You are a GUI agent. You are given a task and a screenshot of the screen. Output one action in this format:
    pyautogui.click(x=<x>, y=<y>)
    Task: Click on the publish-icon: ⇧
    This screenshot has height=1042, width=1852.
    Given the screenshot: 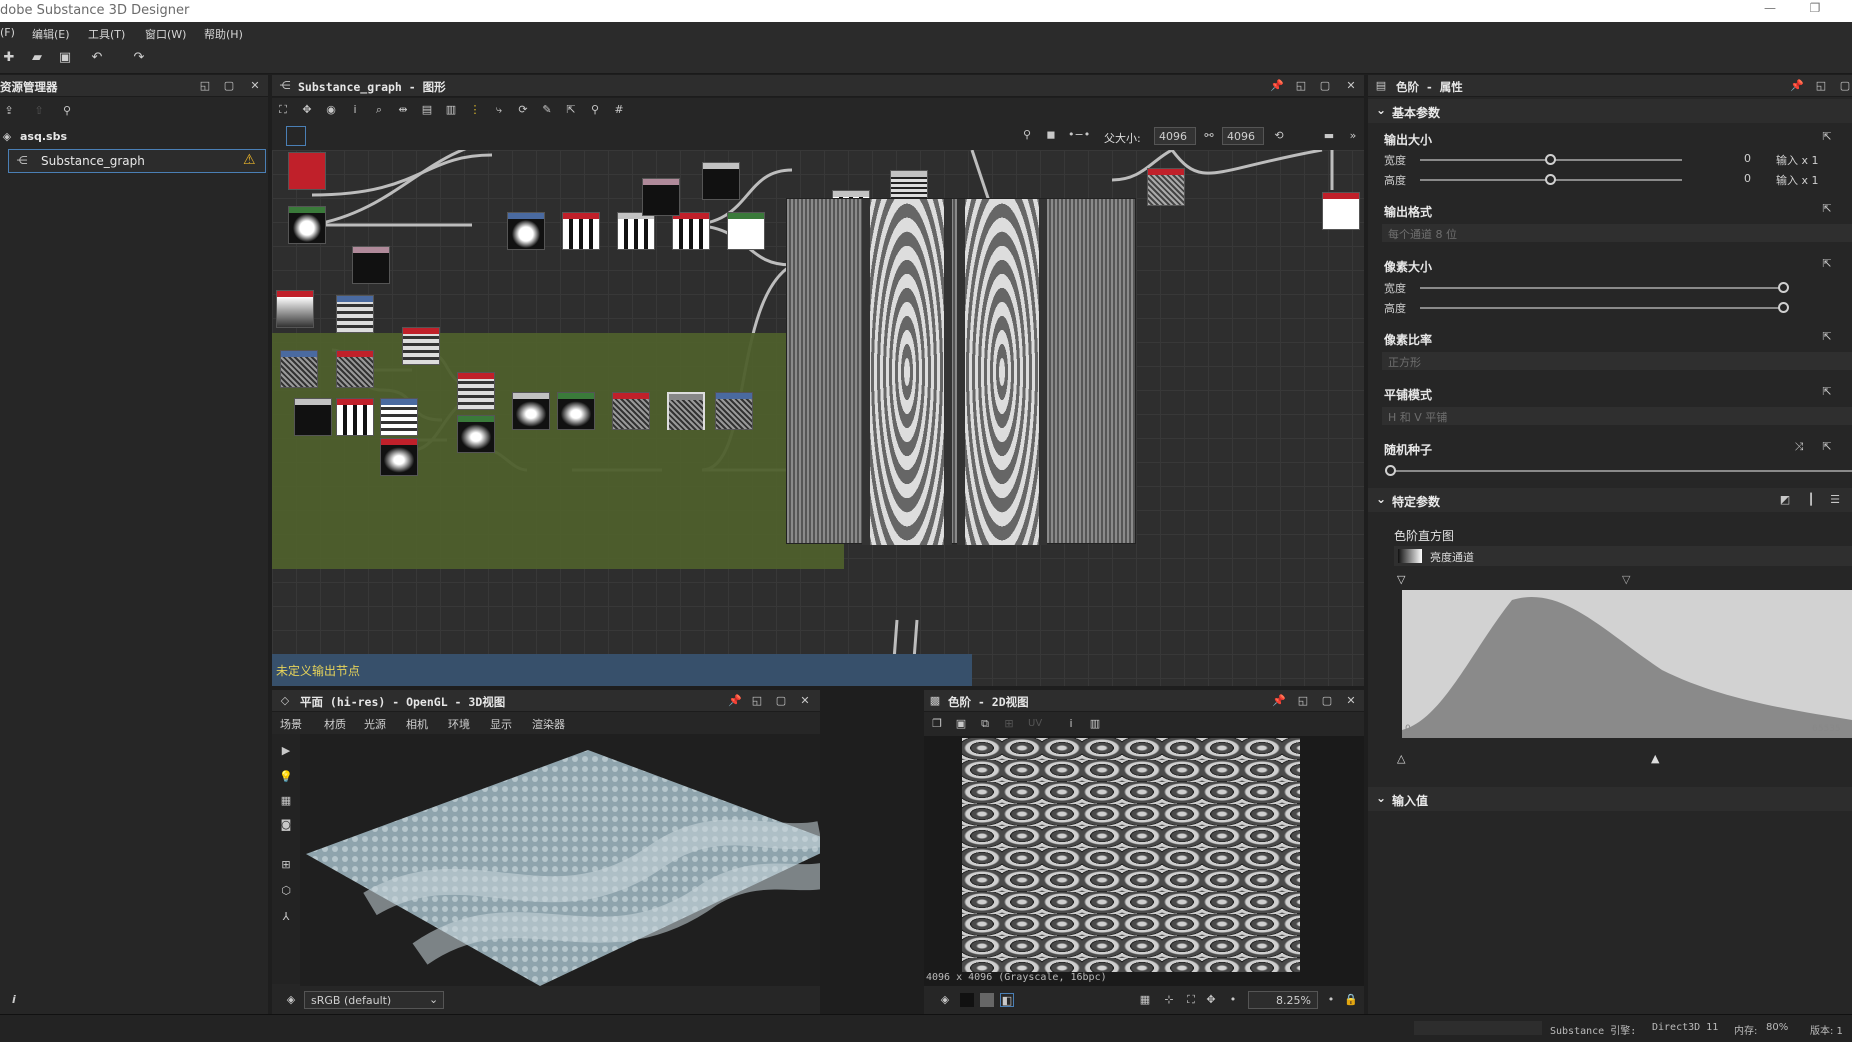 What is the action you would take?
    pyautogui.click(x=39, y=111)
    